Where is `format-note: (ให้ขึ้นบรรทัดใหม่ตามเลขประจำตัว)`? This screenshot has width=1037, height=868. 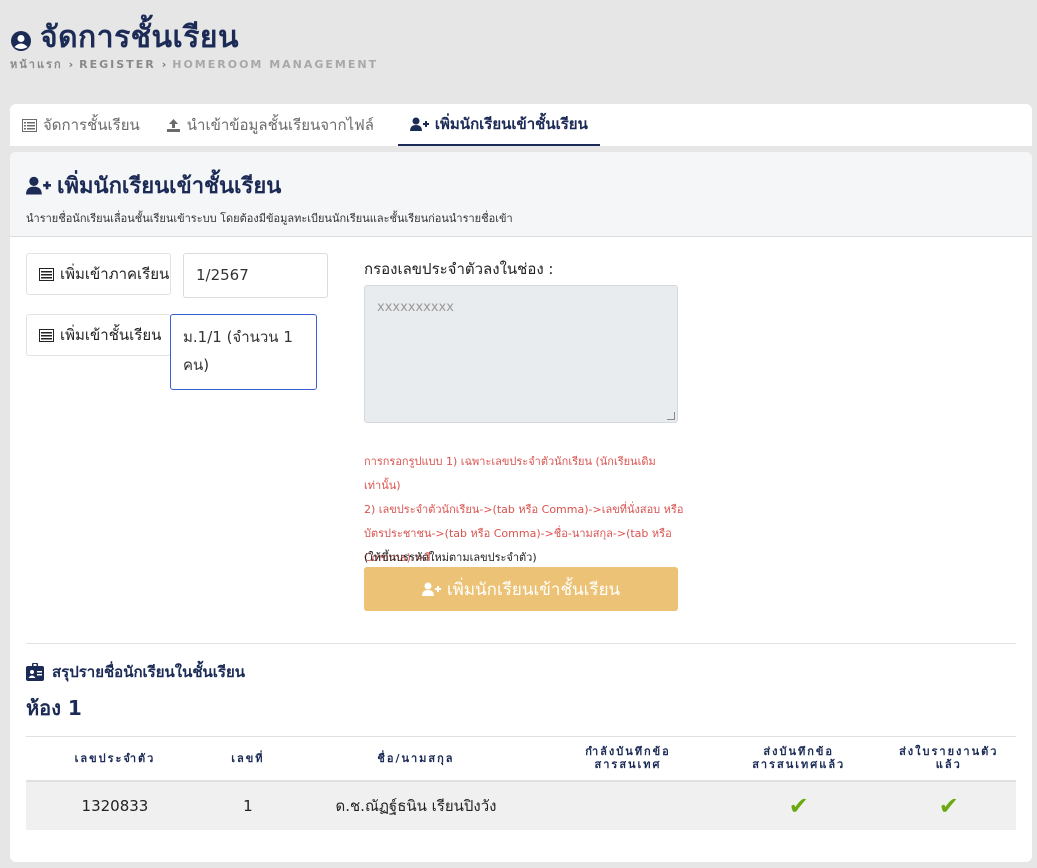
format-note: (ให้ขึ้นบรรทัดใหม่ตามเลขประจำตัว) is located at coordinates (450, 557).